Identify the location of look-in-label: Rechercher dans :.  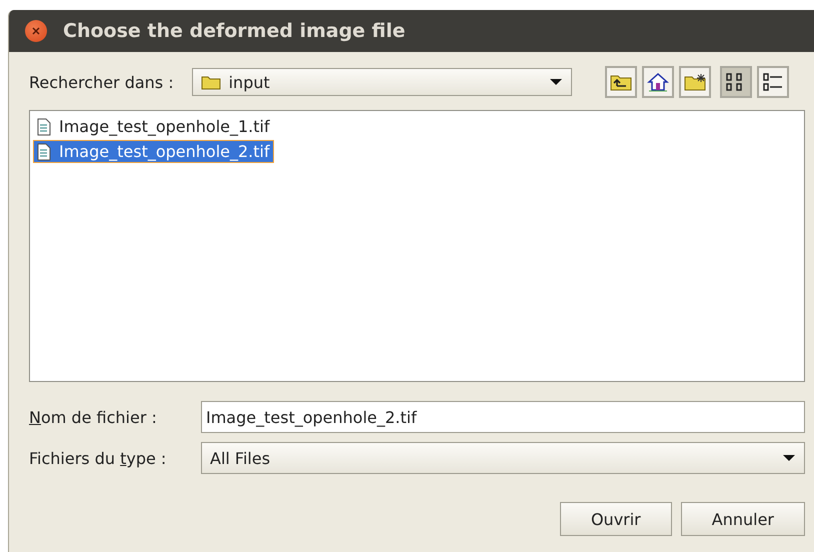
(101, 82).